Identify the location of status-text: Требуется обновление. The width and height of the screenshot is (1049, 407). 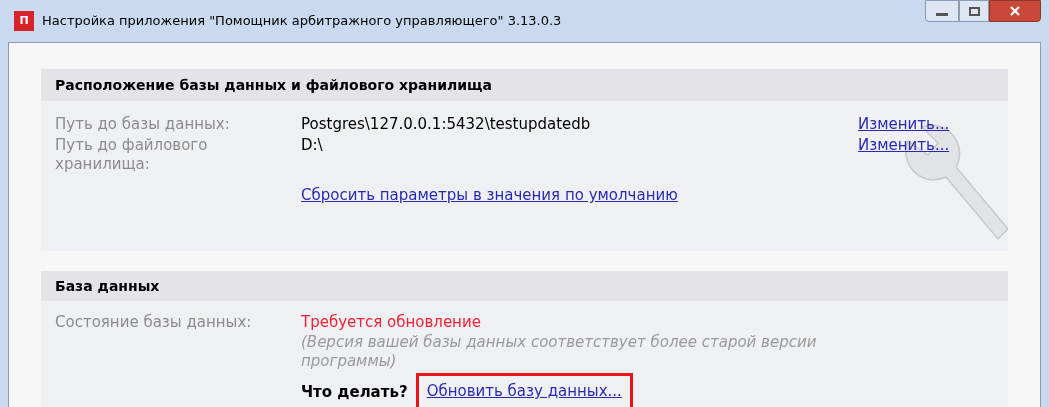
(391, 322).